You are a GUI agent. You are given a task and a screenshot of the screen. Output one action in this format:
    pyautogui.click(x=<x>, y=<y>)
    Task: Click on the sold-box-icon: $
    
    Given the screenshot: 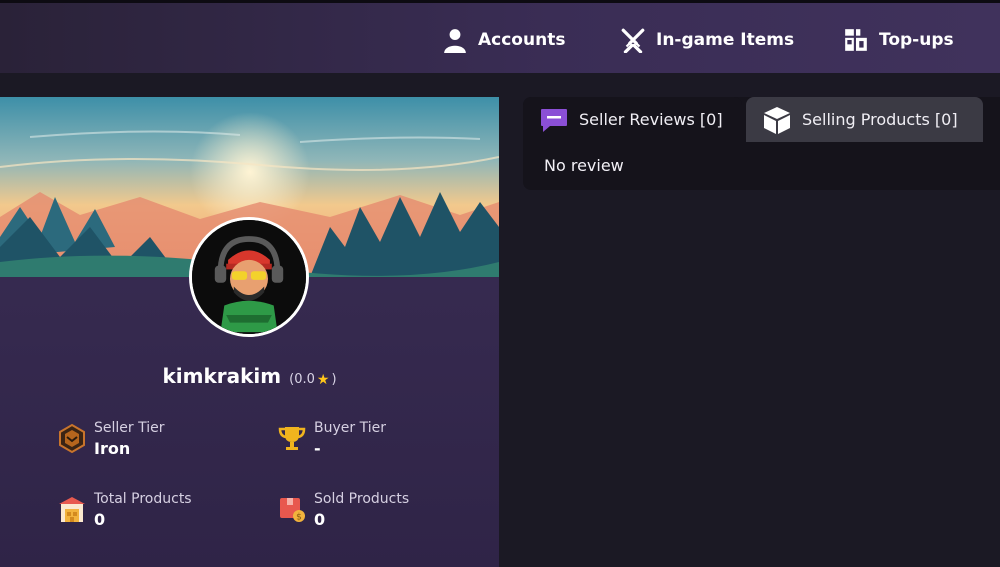 What is the action you would take?
    pyautogui.click(x=292, y=510)
    